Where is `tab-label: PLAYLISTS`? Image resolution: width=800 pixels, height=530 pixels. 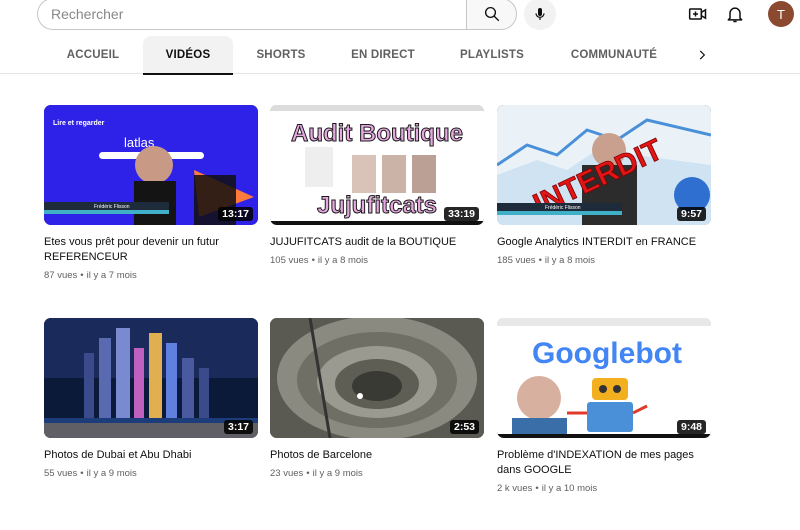
tab-label: PLAYLISTS is located at coordinates (492, 55).